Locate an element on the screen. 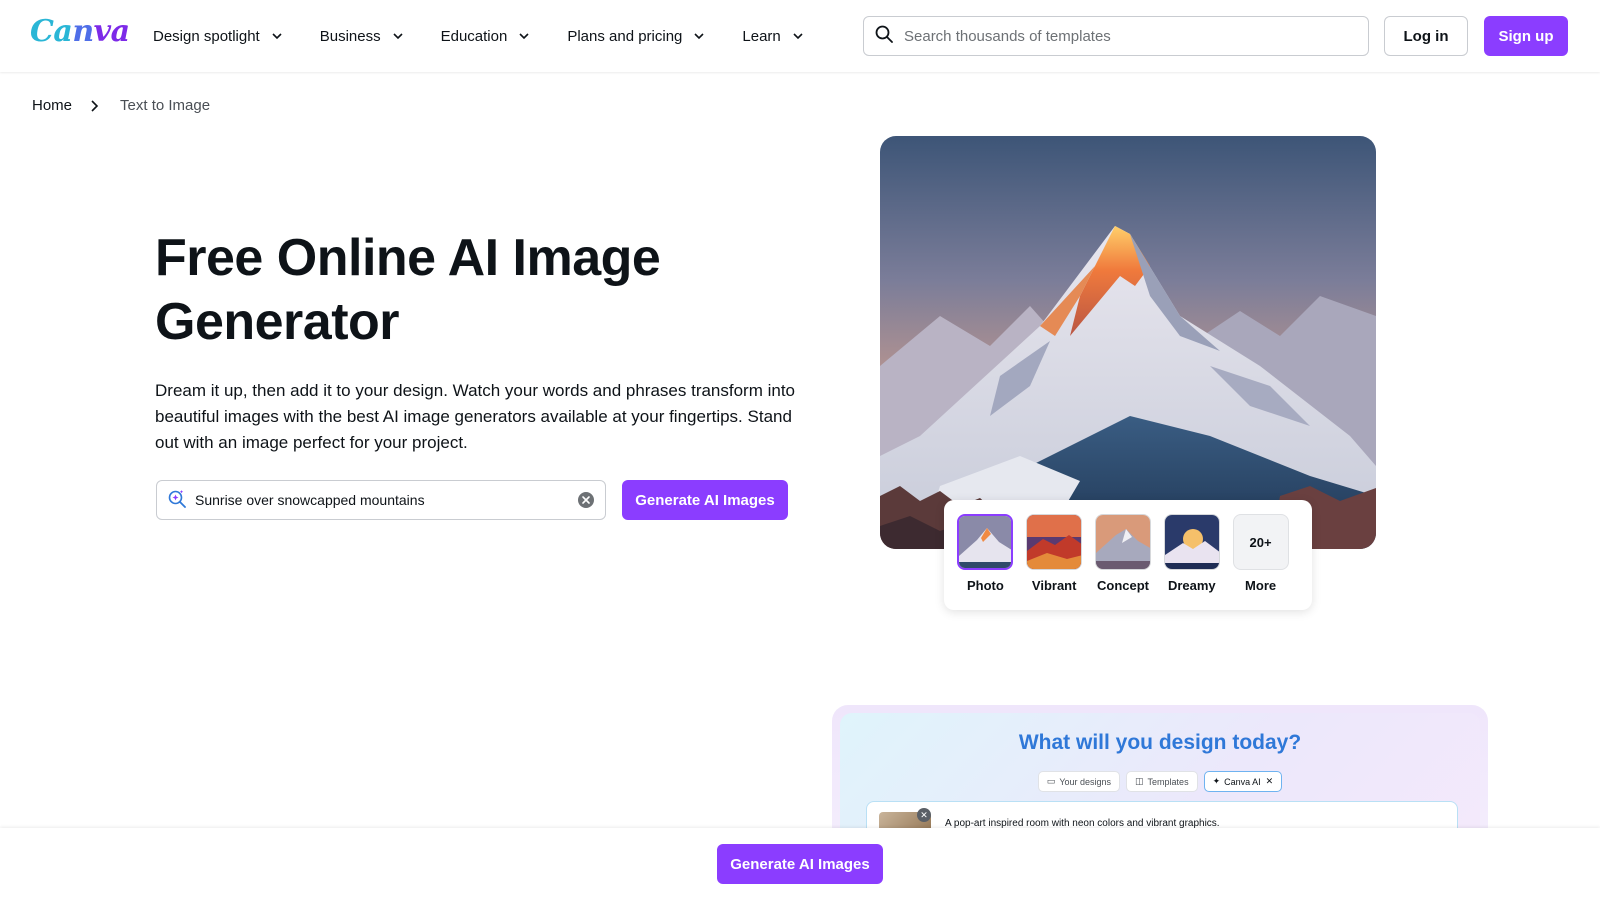 The height and width of the screenshot is (900, 1600). preview-tab-your-designs: ▭ Your designs is located at coordinates (1079, 781).